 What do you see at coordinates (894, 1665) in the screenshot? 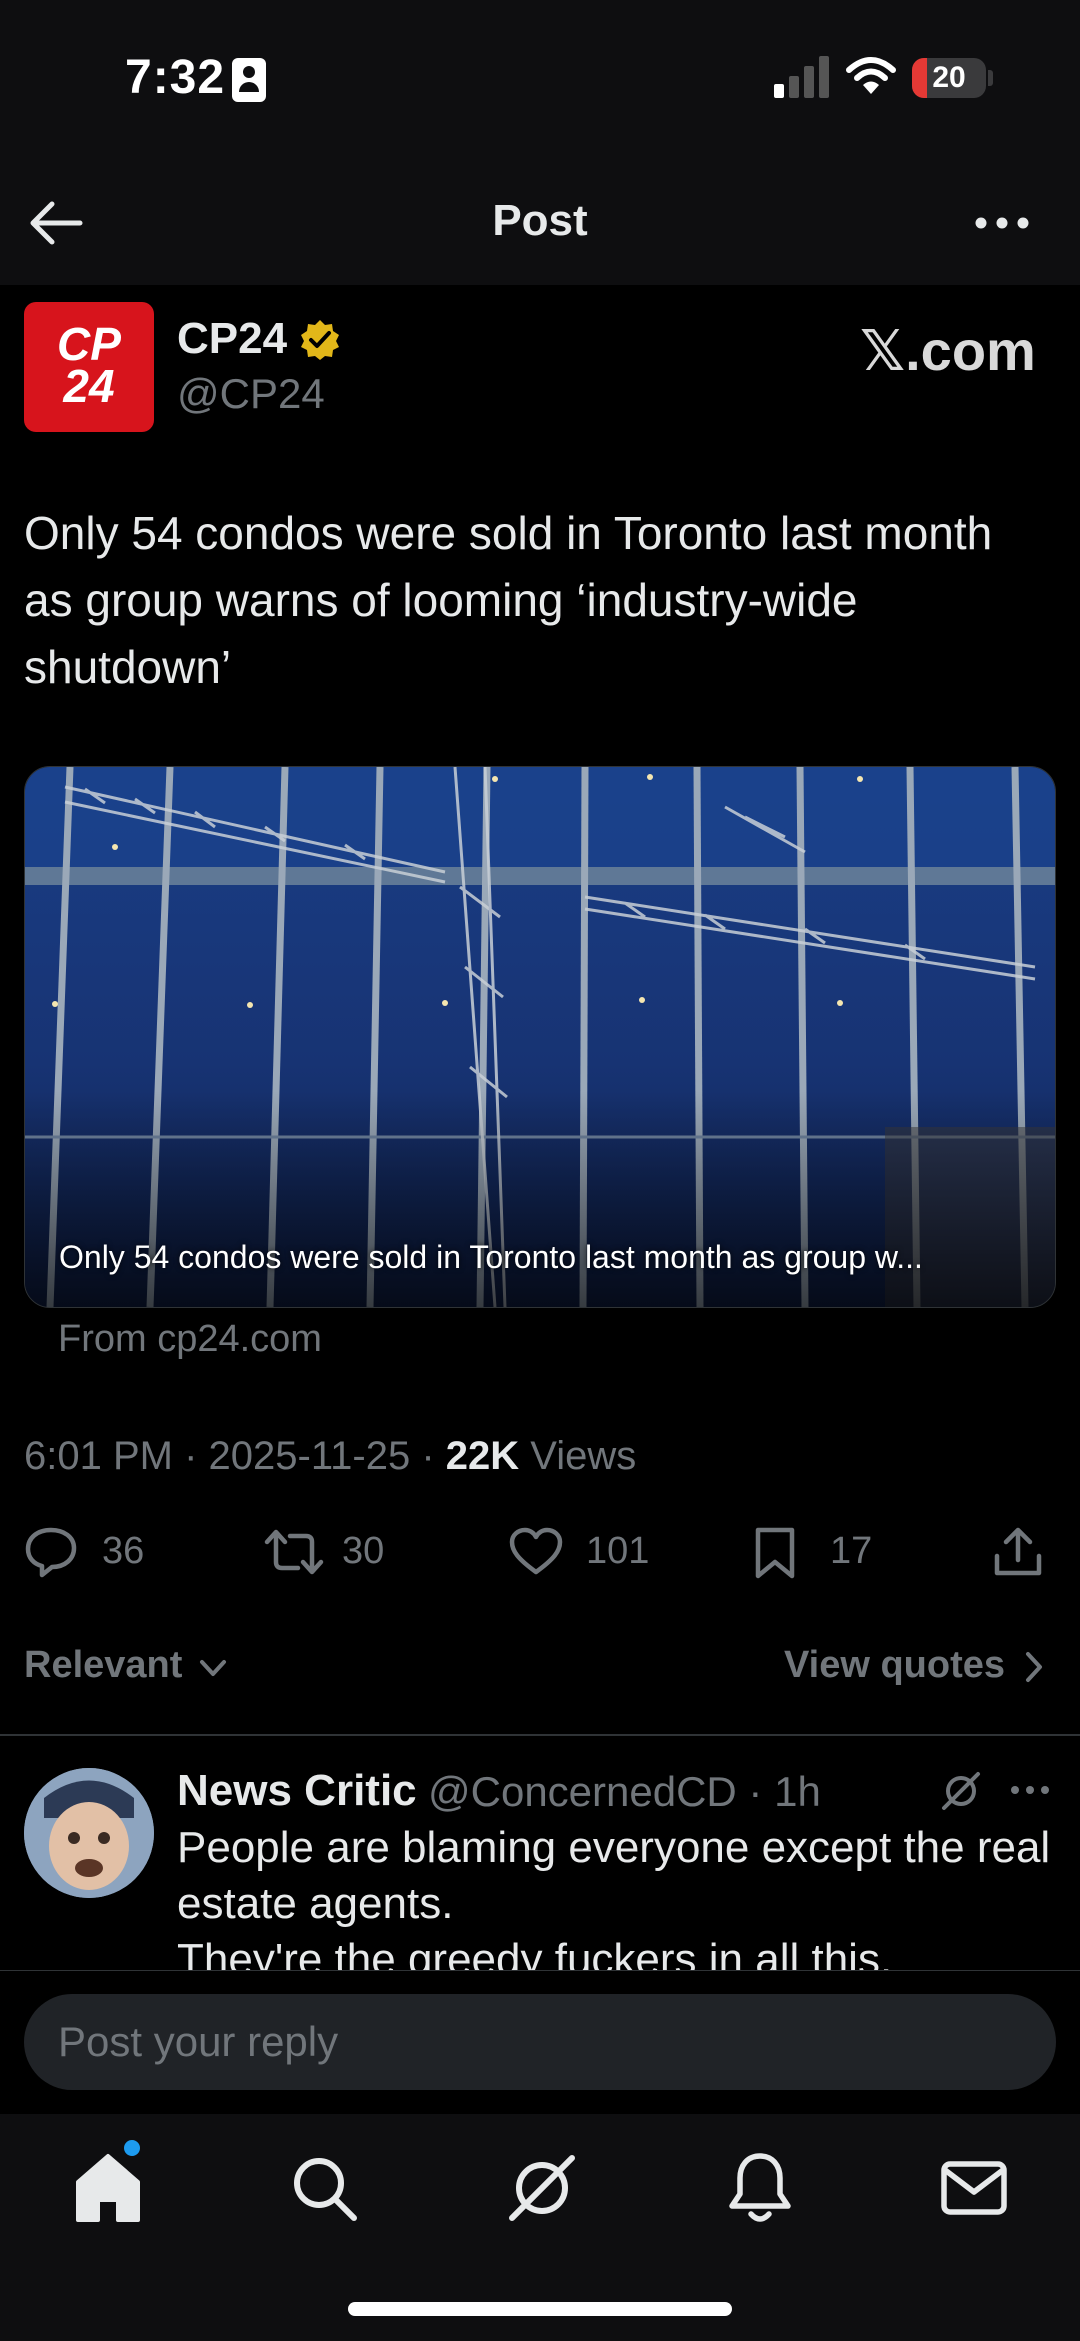
I see `view-quotes-link: View quotes` at bounding box center [894, 1665].